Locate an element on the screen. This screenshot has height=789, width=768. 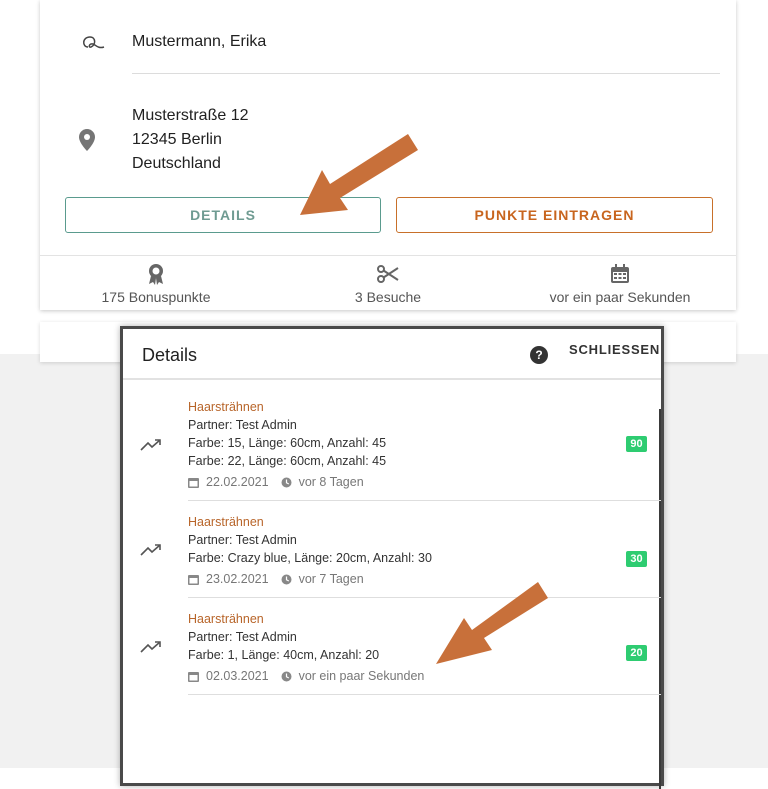
address-street: Musterstraße 12 is located at coordinates (190, 115).